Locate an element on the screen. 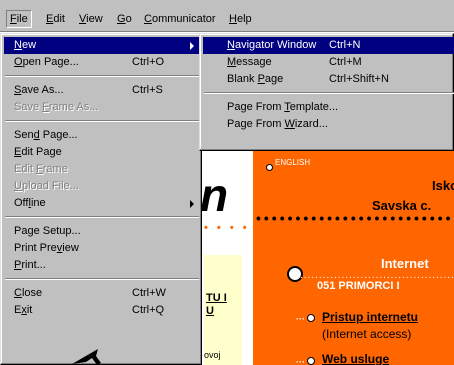  site-logo: n is located at coordinates (214, 195).